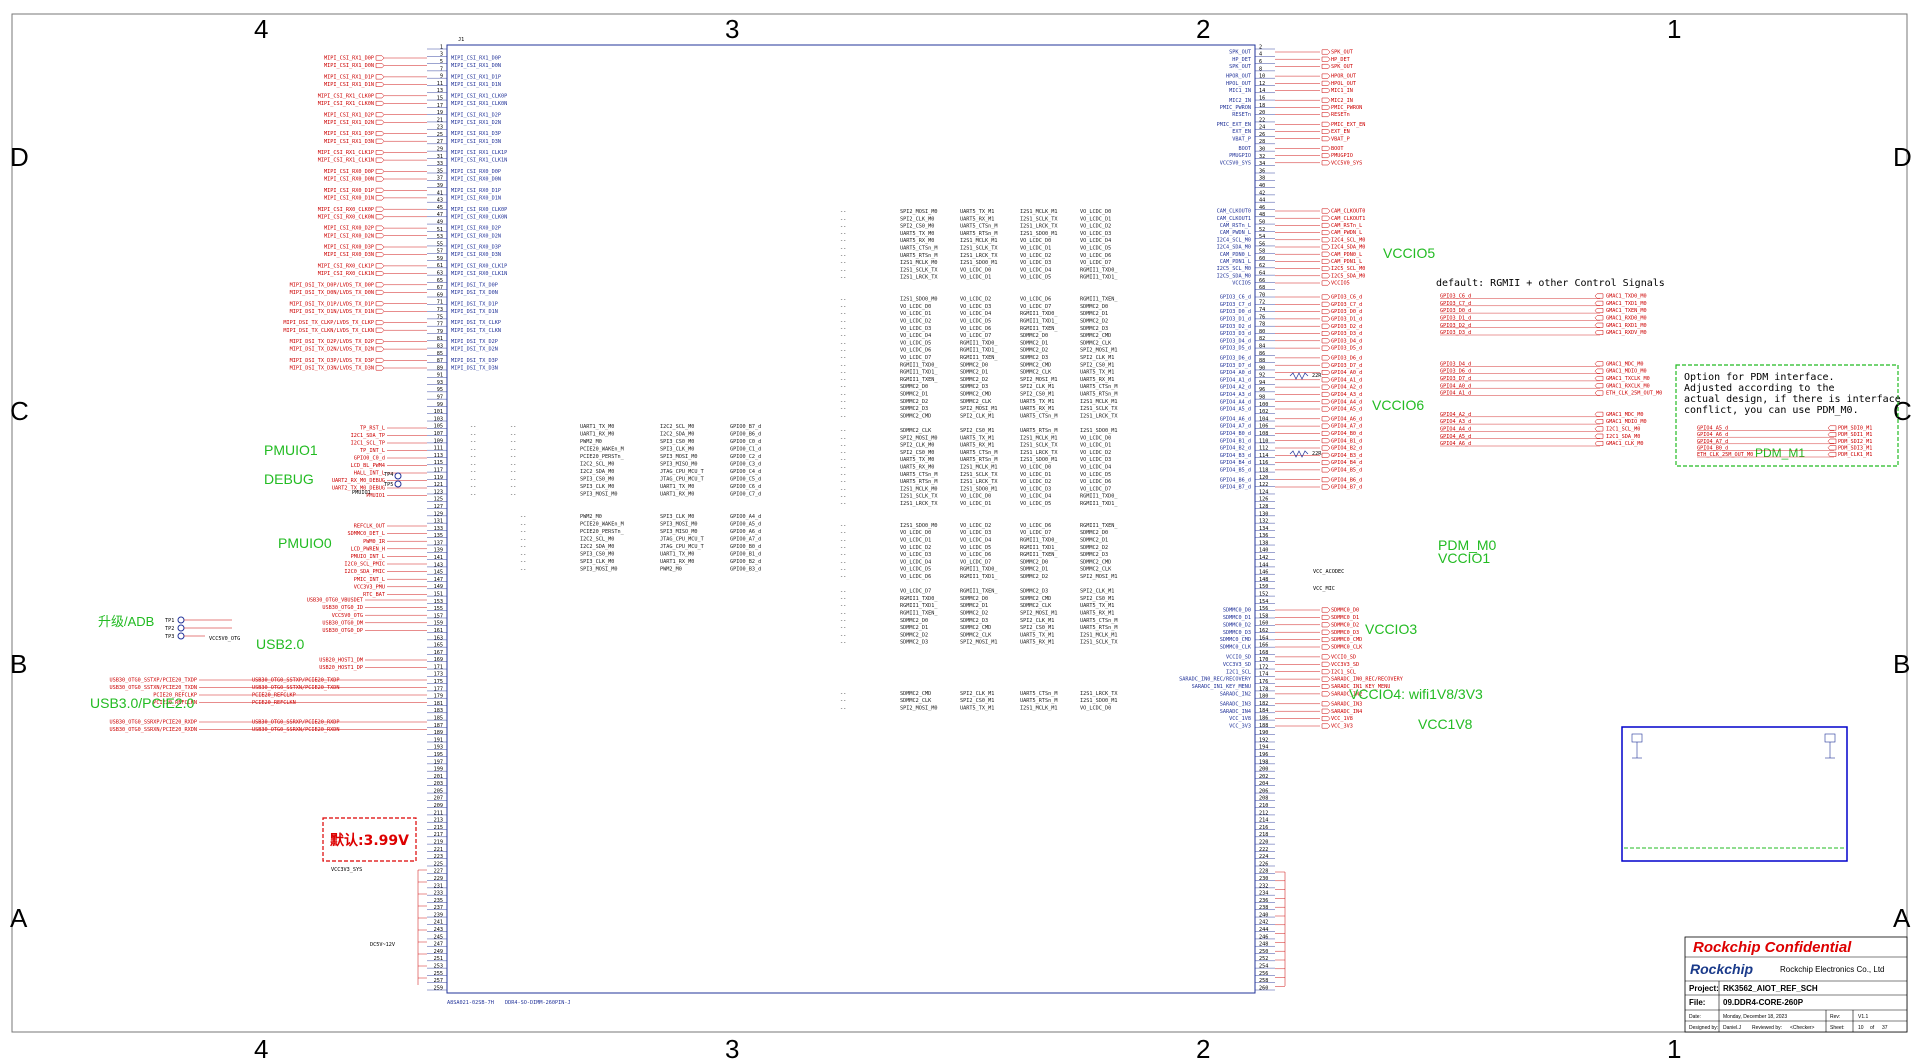  I want to click on mux-cell: RGMII1_TXD1_, so click(919, 606).